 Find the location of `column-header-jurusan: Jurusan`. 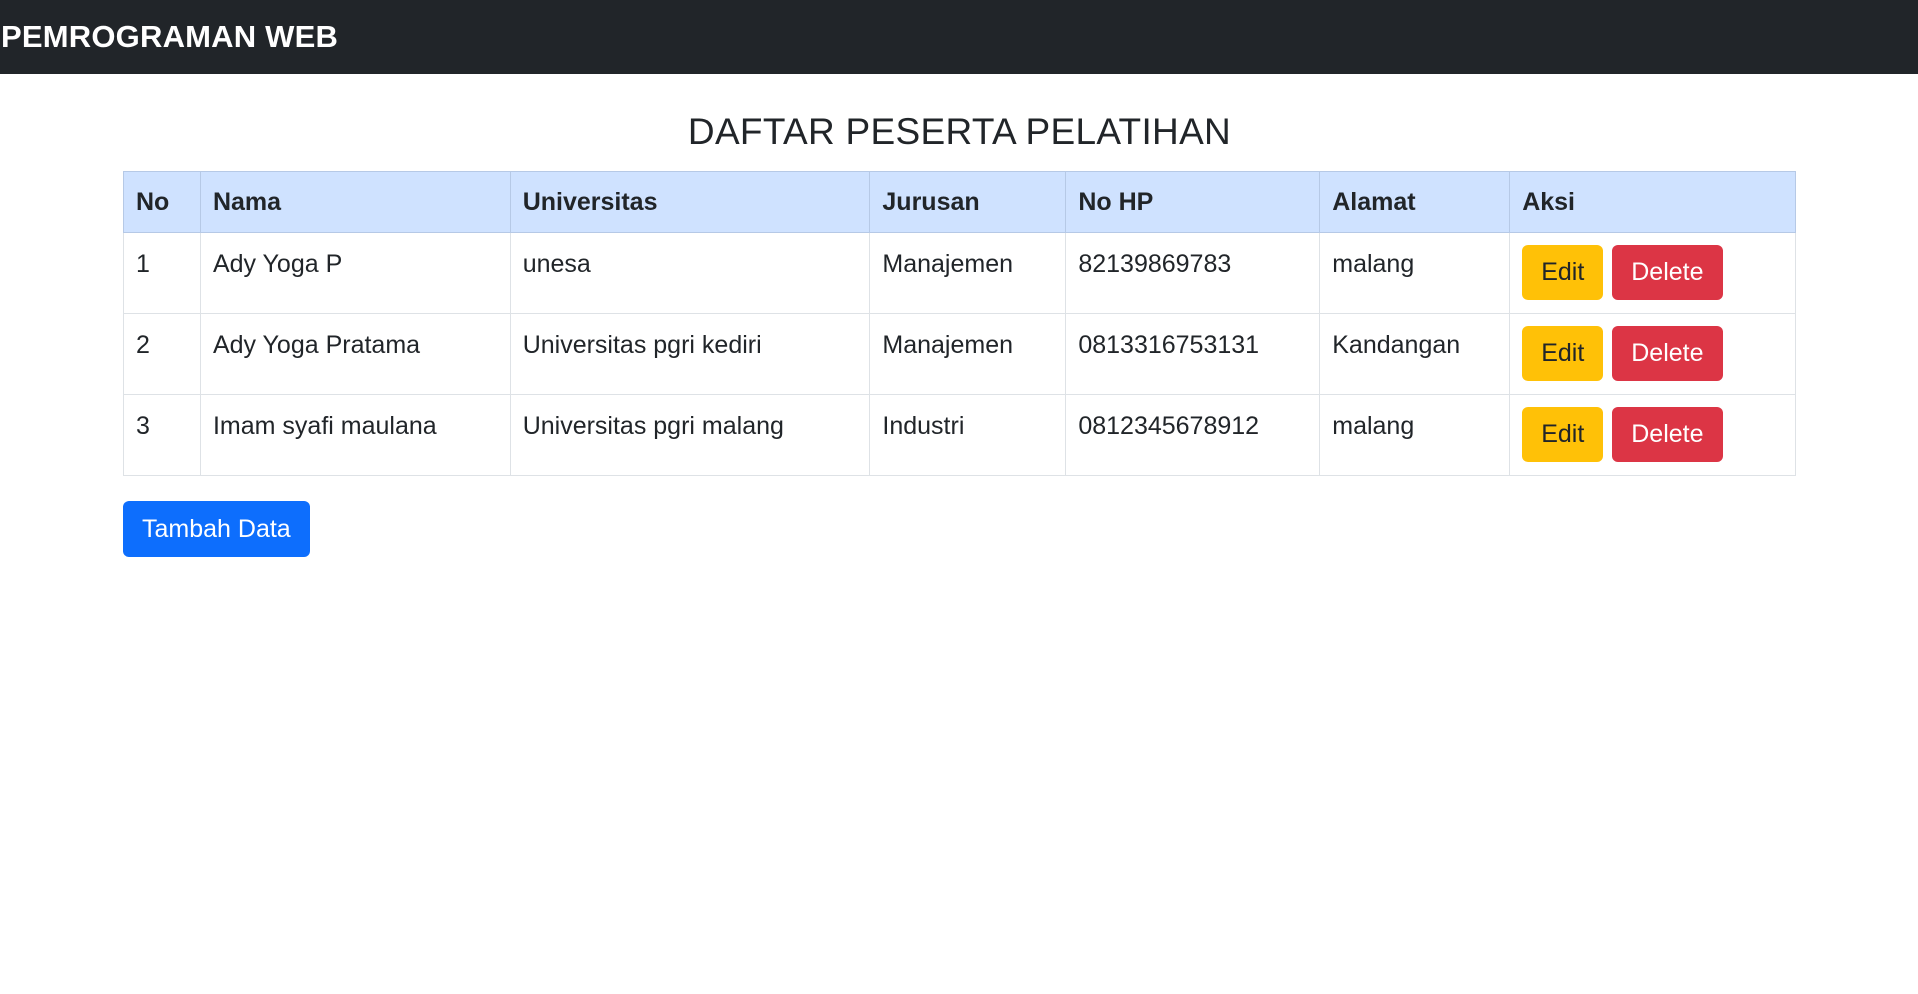

column-header-jurusan: Jurusan is located at coordinates (968, 202).